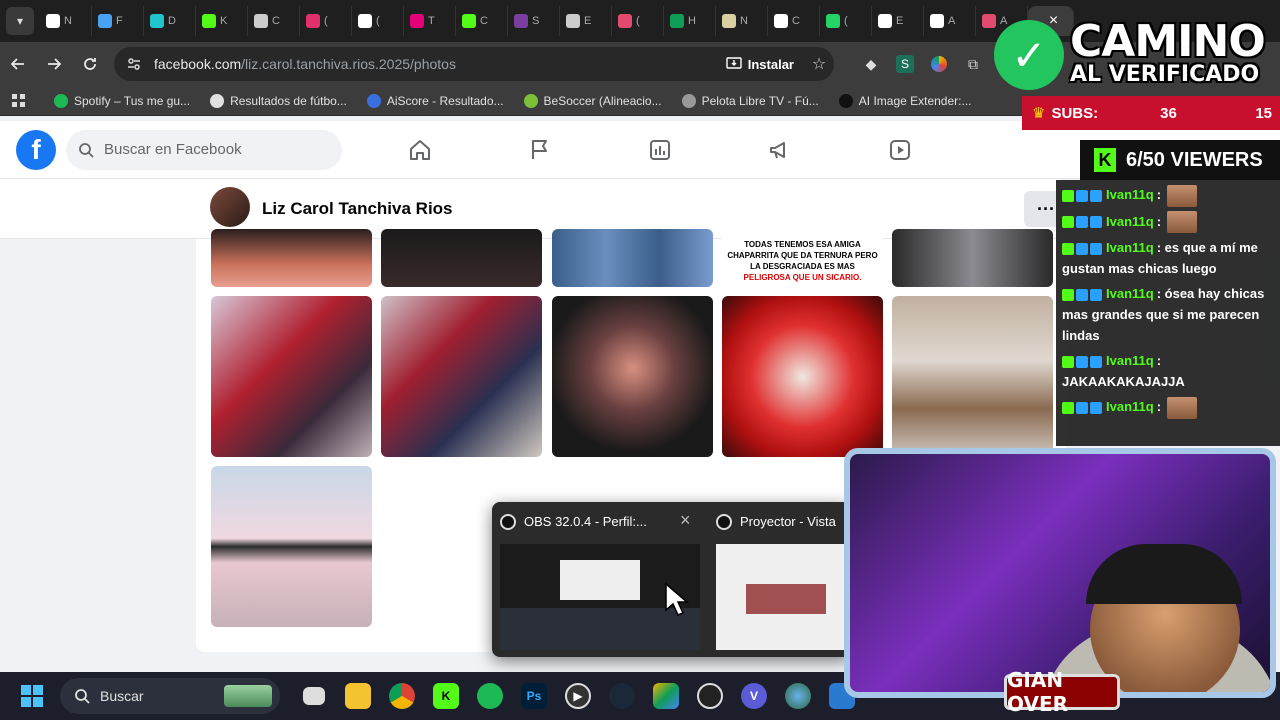  Describe the element at coordinates (660, 150) in the screenshot. I see `nav-dashboard` at that location.